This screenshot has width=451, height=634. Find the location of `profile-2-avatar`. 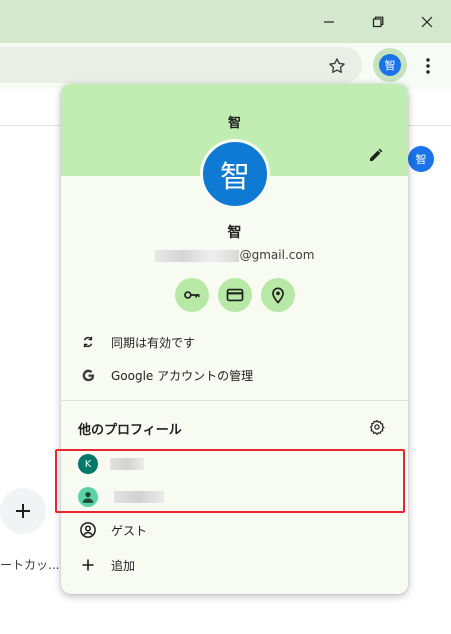

profile-2-avatar is located at coordinates (88, 497).